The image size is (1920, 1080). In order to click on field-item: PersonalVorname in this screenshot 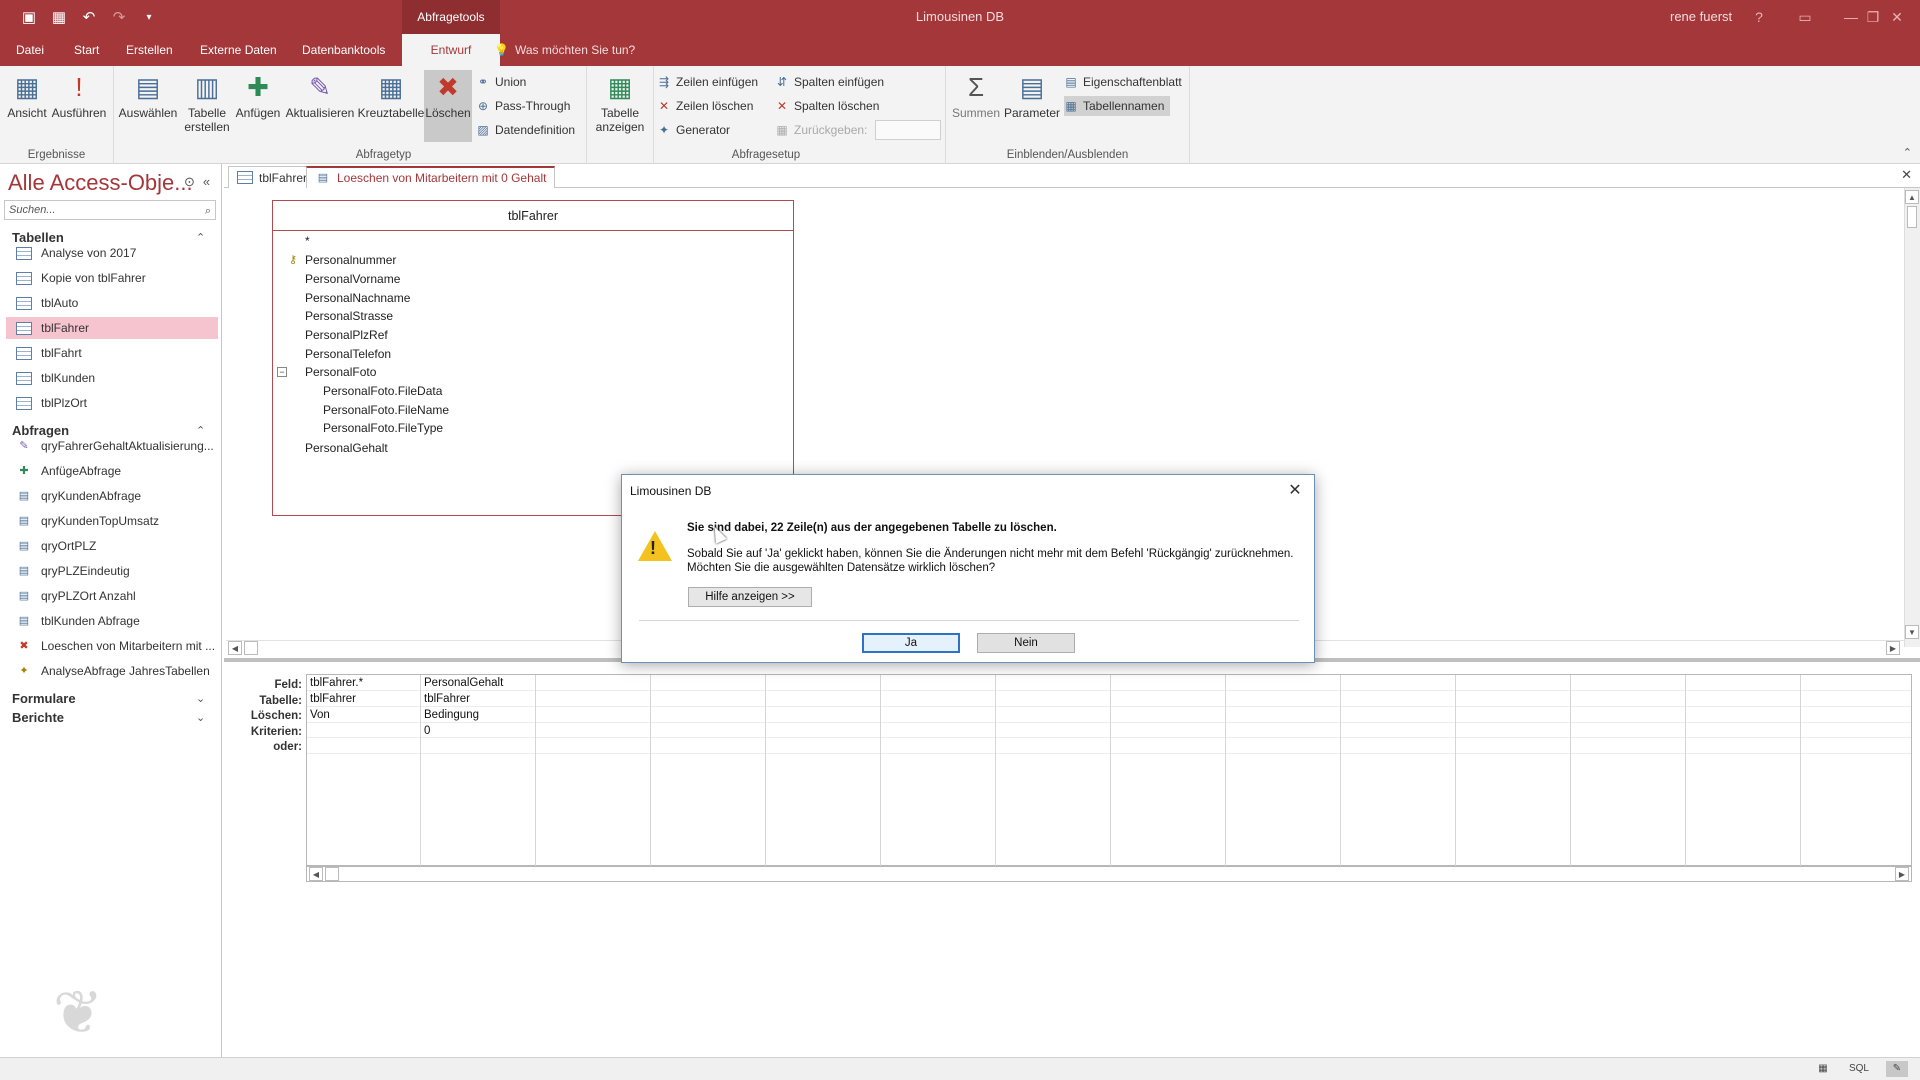, I will do `click(352, 279)`.